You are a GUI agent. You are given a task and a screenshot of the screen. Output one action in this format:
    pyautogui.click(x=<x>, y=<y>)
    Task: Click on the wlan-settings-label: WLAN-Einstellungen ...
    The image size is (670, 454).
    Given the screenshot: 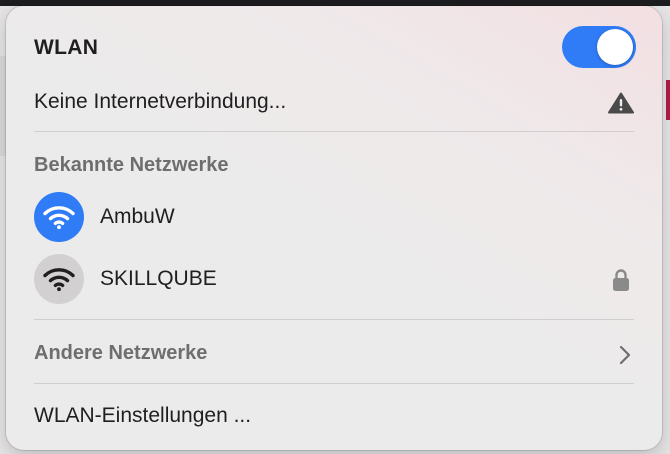 What is the action you would take?
    pyautogui.click(x=143, y=415)
    